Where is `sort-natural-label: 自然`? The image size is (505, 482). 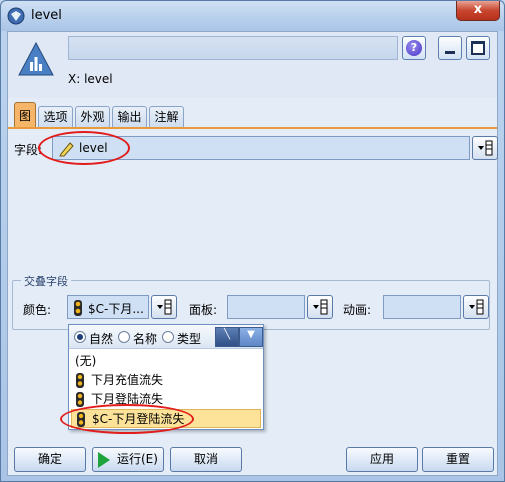
sort-natural-label: 自然 is located at coordinates (101, 339).